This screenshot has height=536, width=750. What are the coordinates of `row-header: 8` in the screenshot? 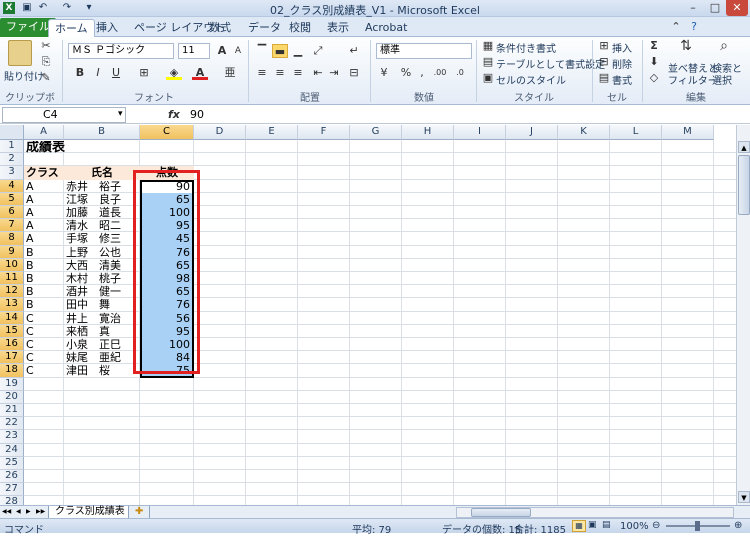 It's located at (12, 239).